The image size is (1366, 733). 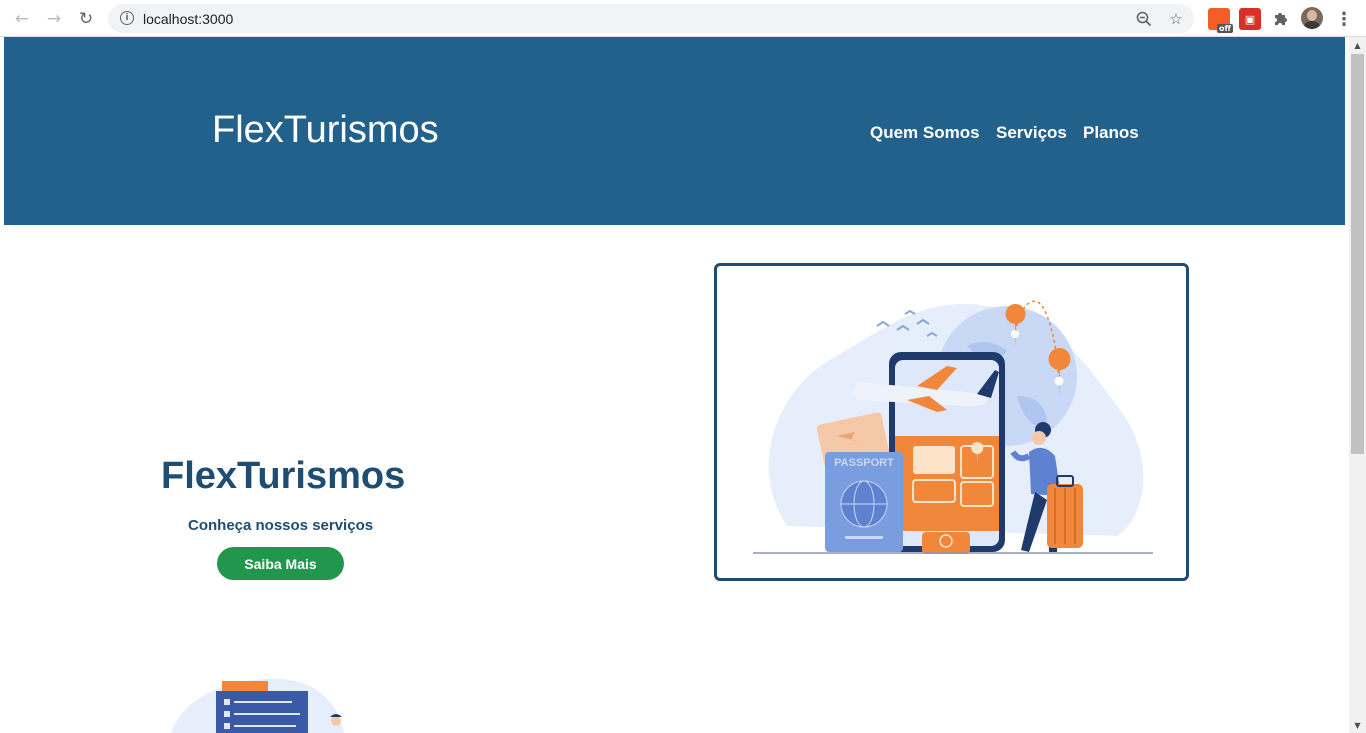 I want to click on page-scrollbar: ▲ ▼, so click(x=1357, y=385).